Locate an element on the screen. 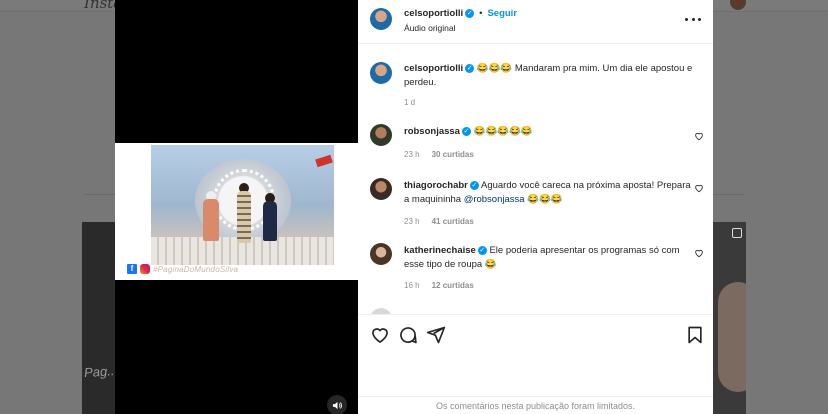 The image size is (828, 414). comment-likes: 30 curtidas is located at coordinates (453, 154).